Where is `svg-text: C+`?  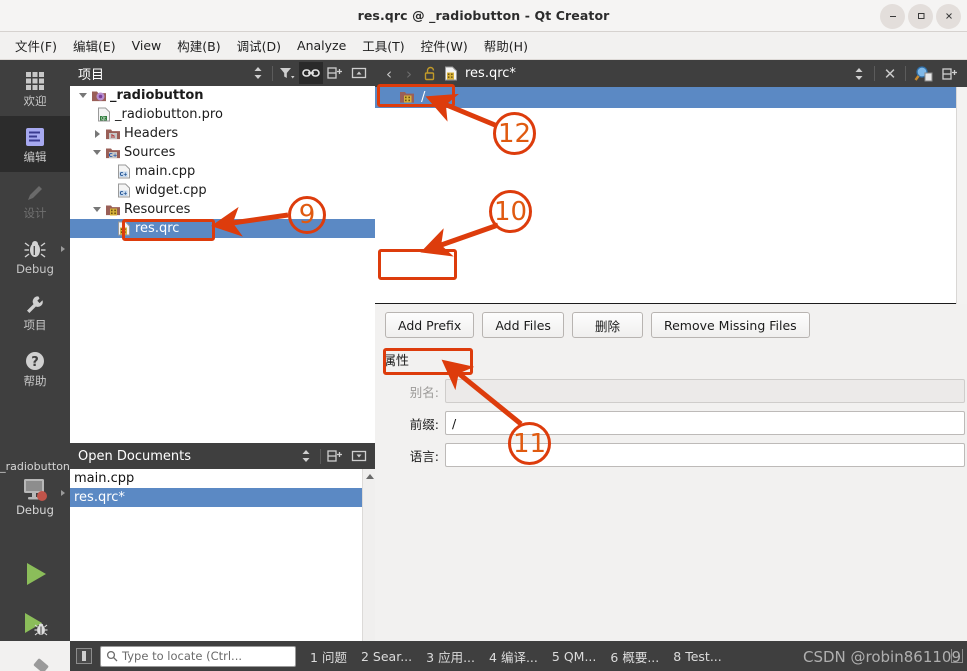 svg-text: C+ is located at coordinates (124, 175).